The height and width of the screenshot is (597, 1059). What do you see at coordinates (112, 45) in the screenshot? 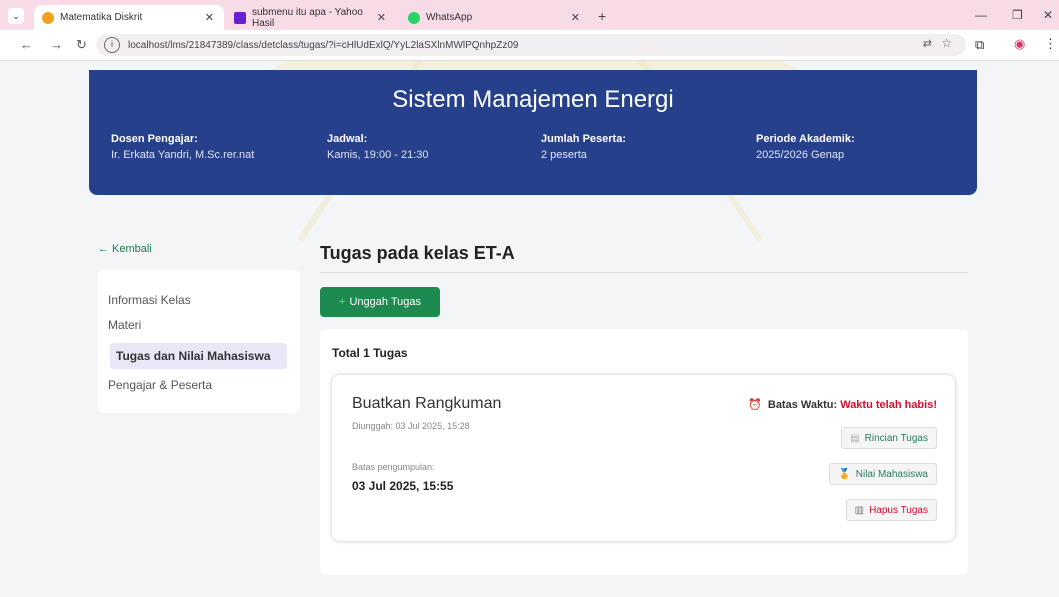
I see `site-info-icon: i` at bounding box center [112, 45].